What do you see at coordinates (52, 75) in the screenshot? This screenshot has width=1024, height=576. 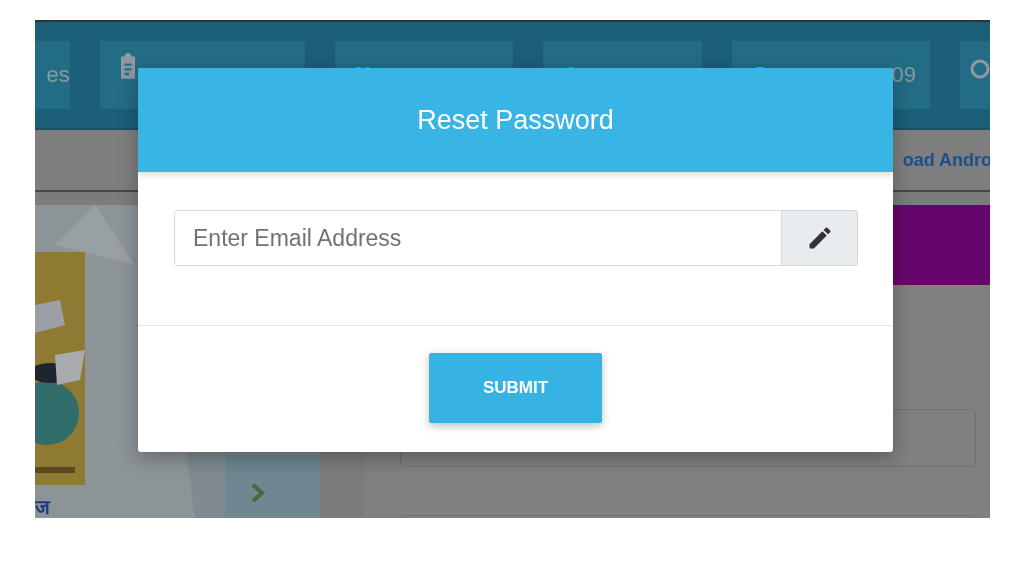 I see `nav-tile: es` at bounding box center [52, 75].